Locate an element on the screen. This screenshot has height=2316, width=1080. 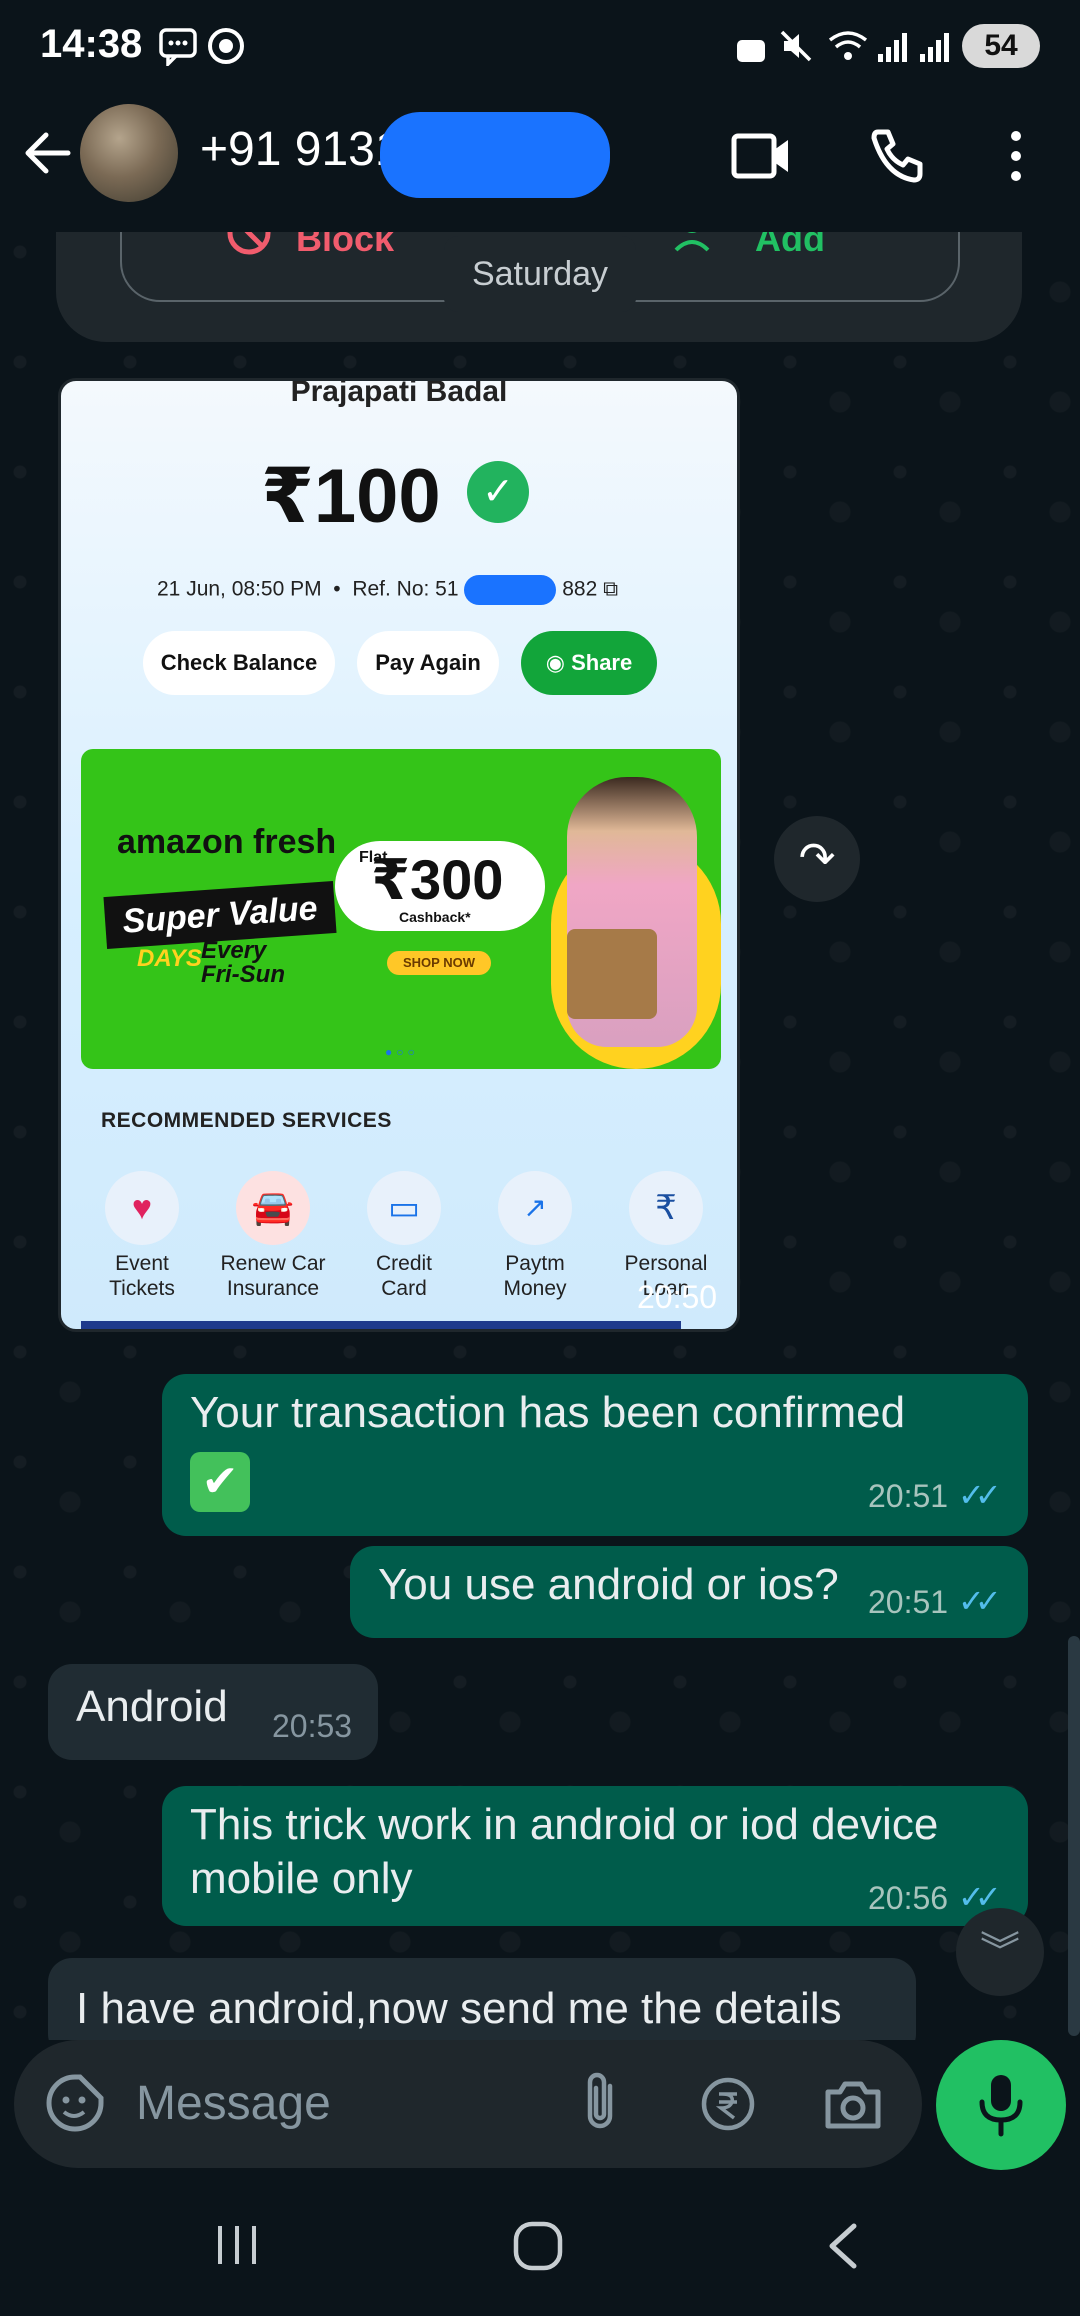
transaction-meta: 21 Jun, 08:50 PM • Ref. No: 51 882 ⧉ is located at coordinates (387, 590).